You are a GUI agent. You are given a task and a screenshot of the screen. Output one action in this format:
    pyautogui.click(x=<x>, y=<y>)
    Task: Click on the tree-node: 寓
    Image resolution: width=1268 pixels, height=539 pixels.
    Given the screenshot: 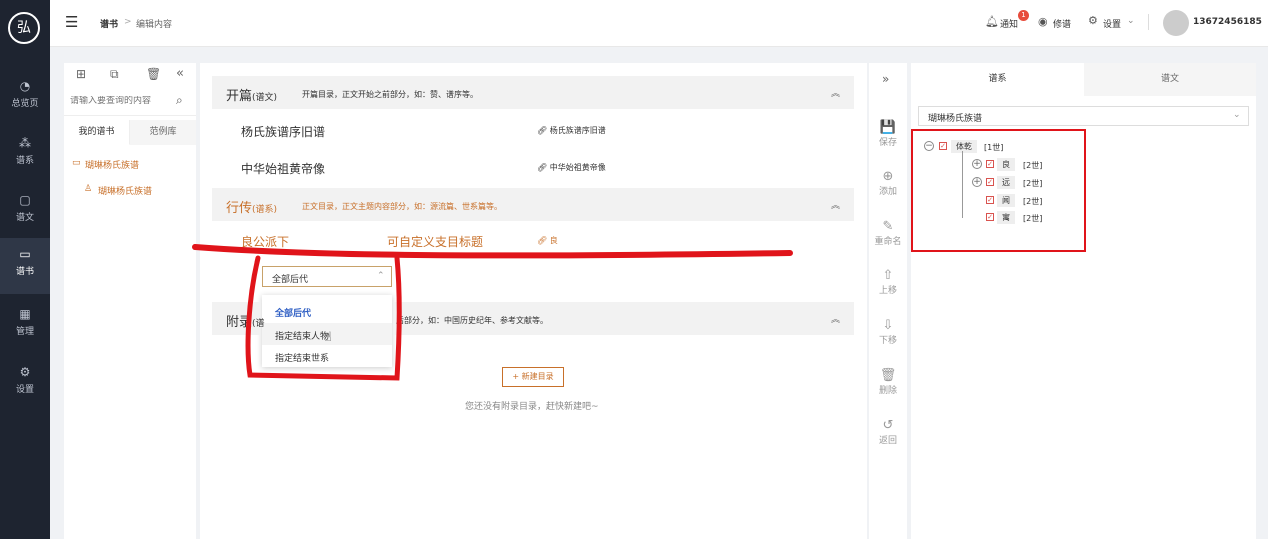 What is the action you would take?
    pyautogui.click(x=1006, y=217)
    